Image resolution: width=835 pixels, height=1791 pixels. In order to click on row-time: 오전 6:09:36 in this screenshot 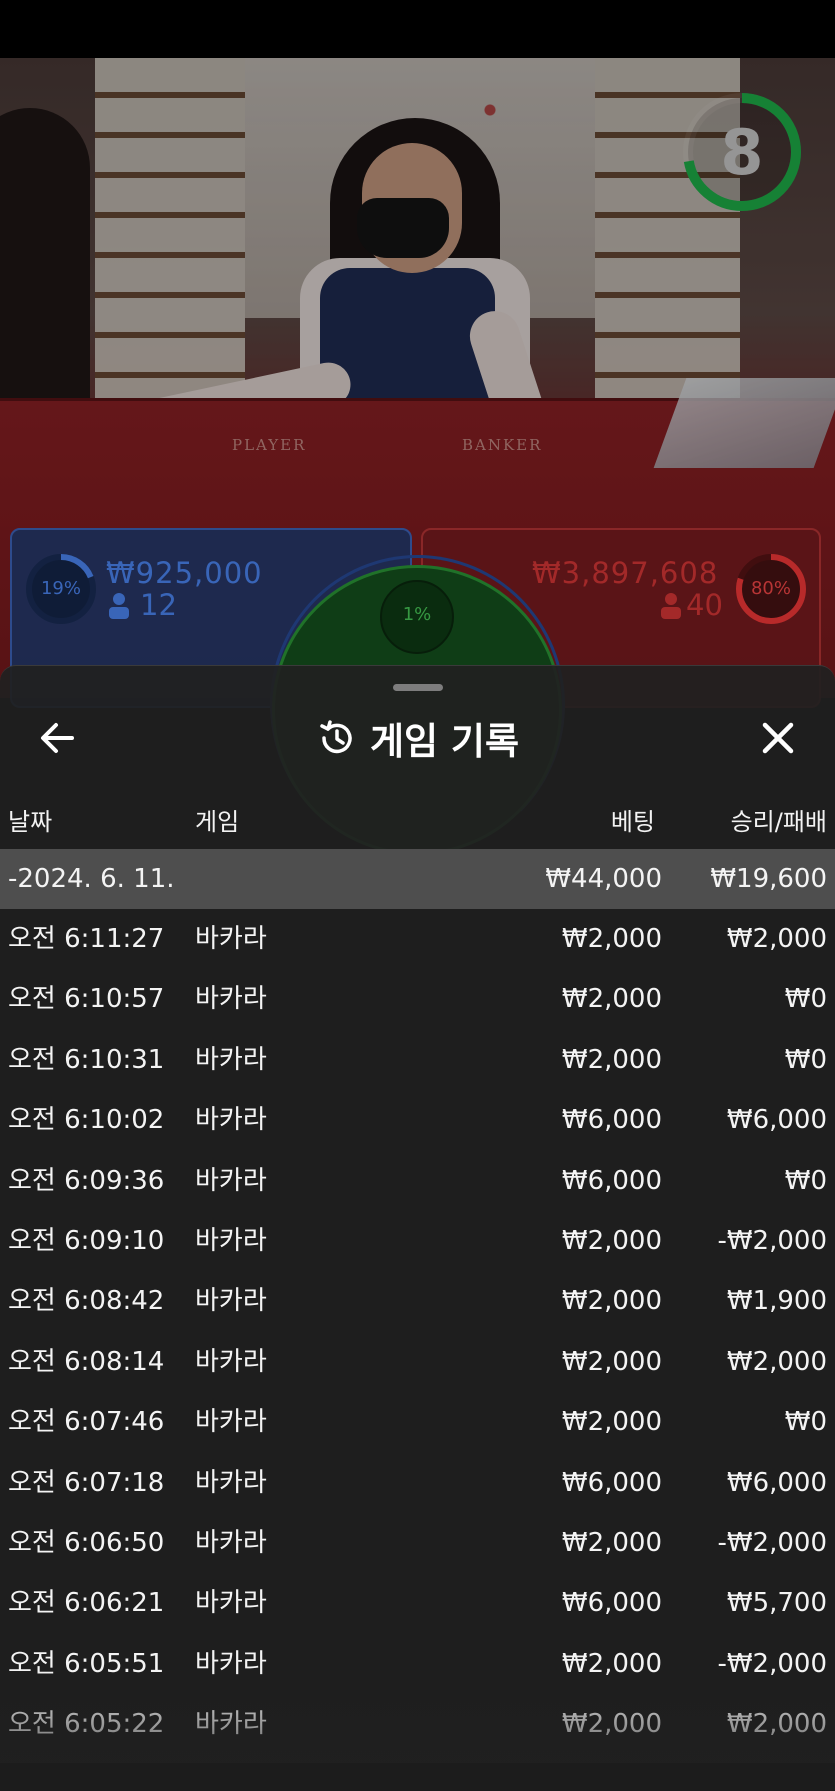, I will do `click(86, 1180)`.